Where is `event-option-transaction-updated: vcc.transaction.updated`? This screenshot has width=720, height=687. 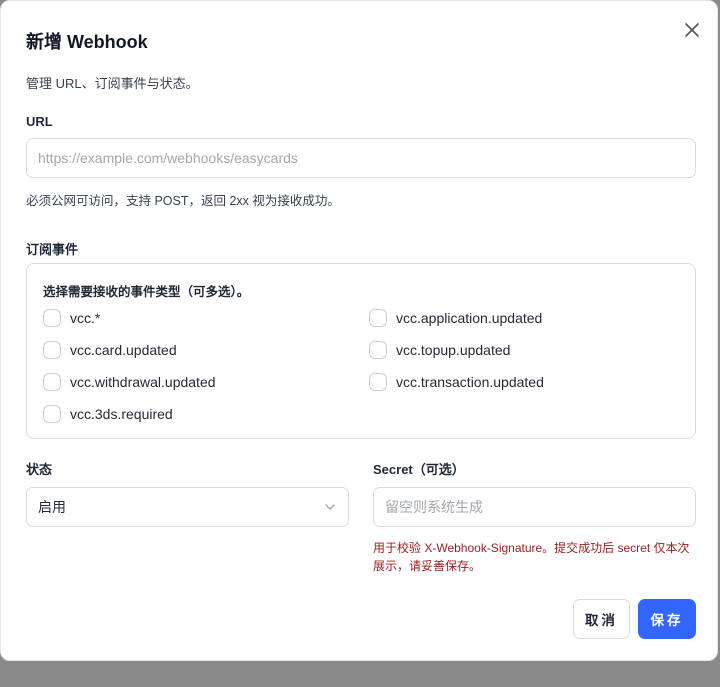
event-option-transaction-updated: vcc.transaction.updated is located at coordinates (456, 382).